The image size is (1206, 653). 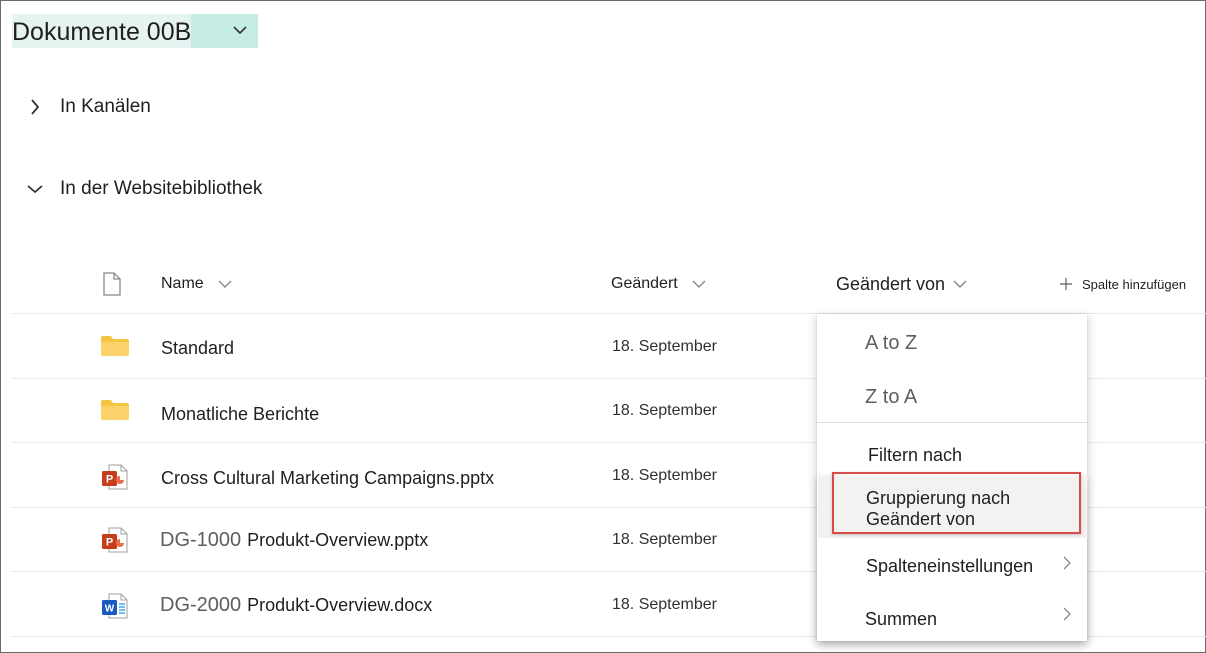 I want to click on file-name: DG-1000 Produkt-Overview.pptx, so click(x=294, y=540).